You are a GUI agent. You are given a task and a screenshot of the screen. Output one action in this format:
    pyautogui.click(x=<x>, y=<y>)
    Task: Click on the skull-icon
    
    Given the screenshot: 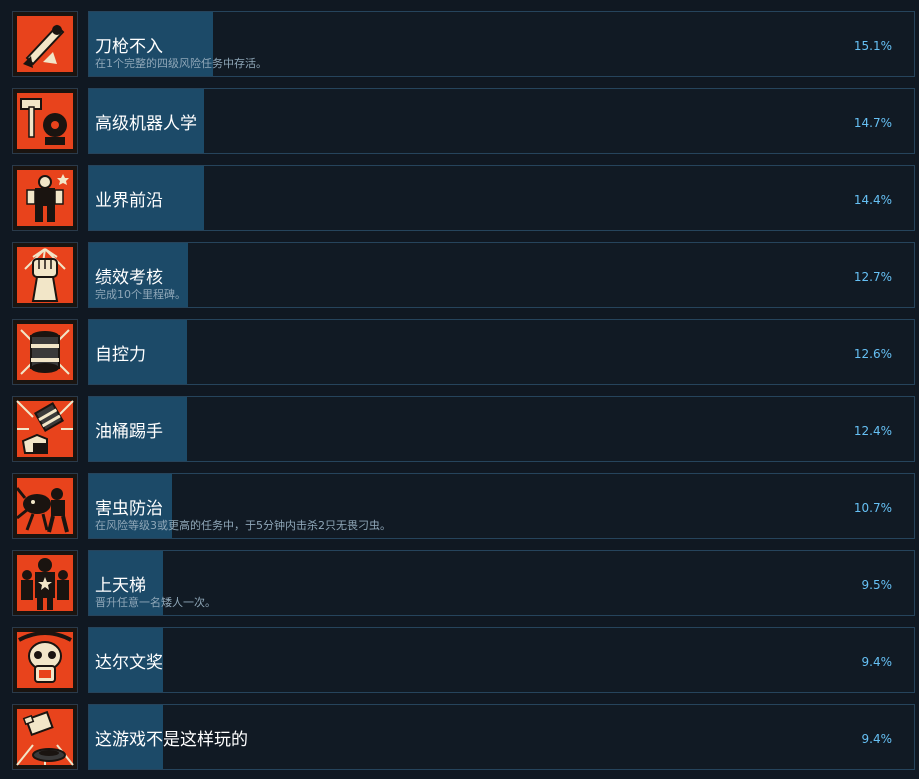 What is the action you would take?
    pyautogui.click(x=45, y=660)
    